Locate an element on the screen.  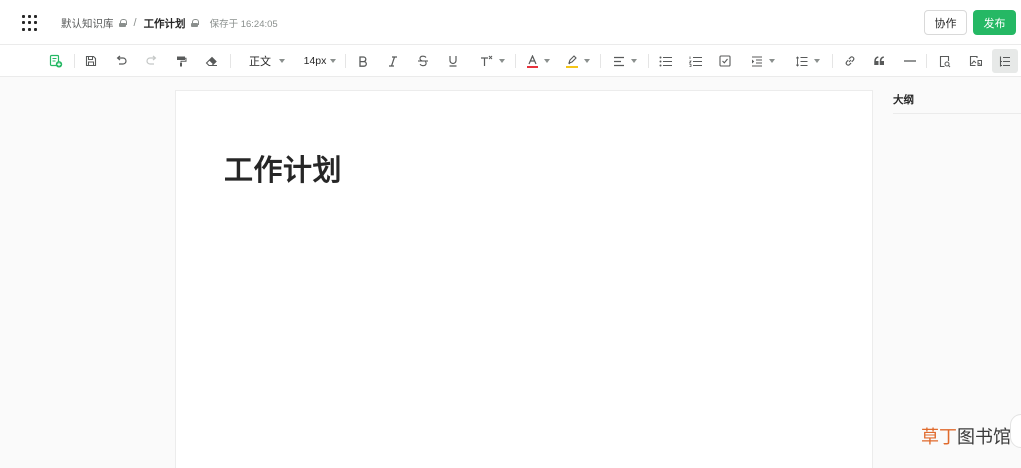
divider-icon is located at coordinates (910, 61).